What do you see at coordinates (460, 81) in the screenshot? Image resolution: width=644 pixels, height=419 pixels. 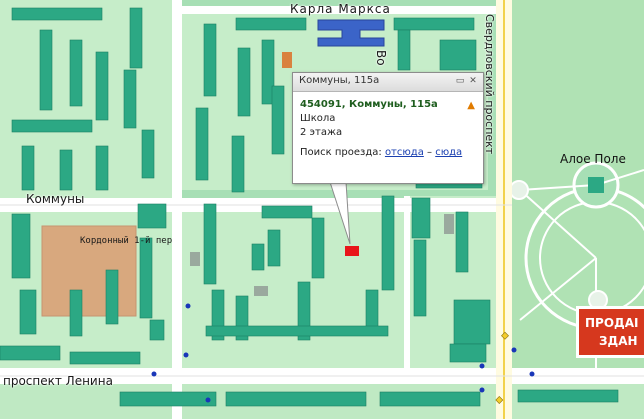 I see `minimize-icon: ▭` at bounding box center [460, 81].